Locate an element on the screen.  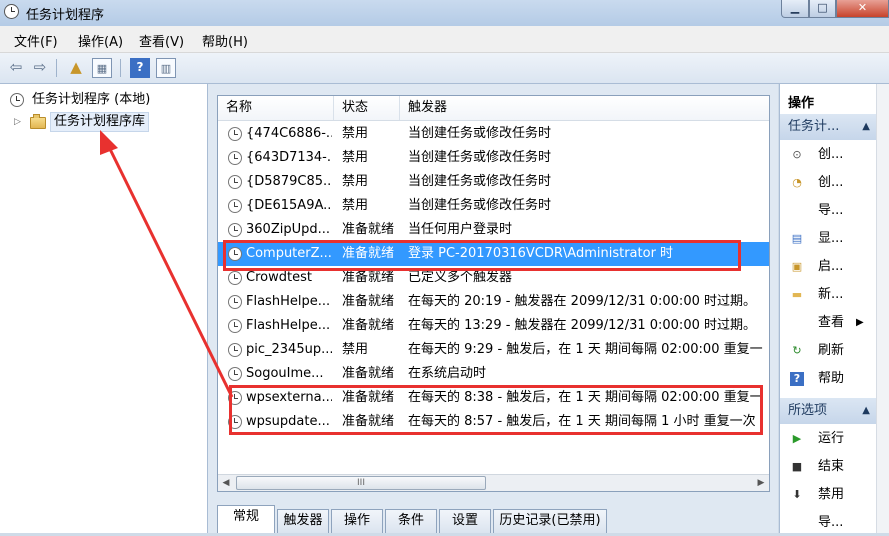
action-label: 运行 is located at coordinates (831, 438).